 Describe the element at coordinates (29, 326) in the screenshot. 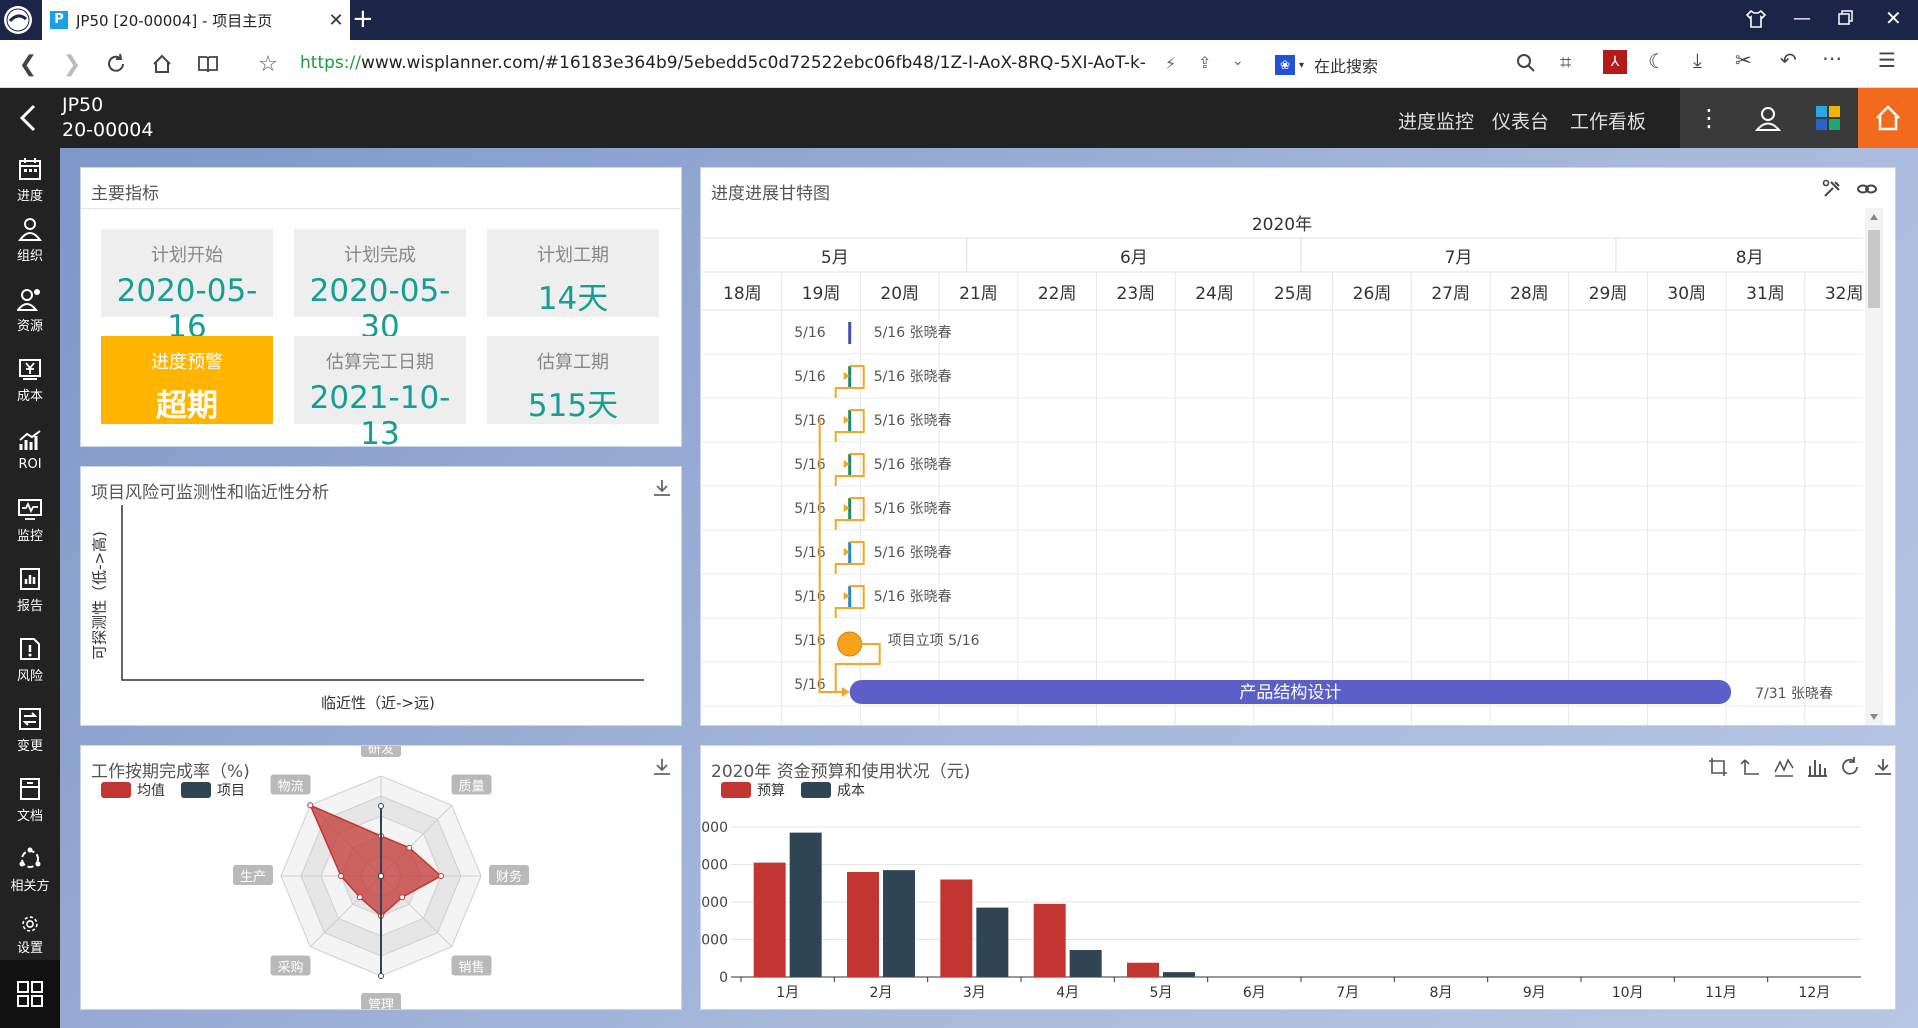

I see `sidebar-item-label: 资源` at that location.